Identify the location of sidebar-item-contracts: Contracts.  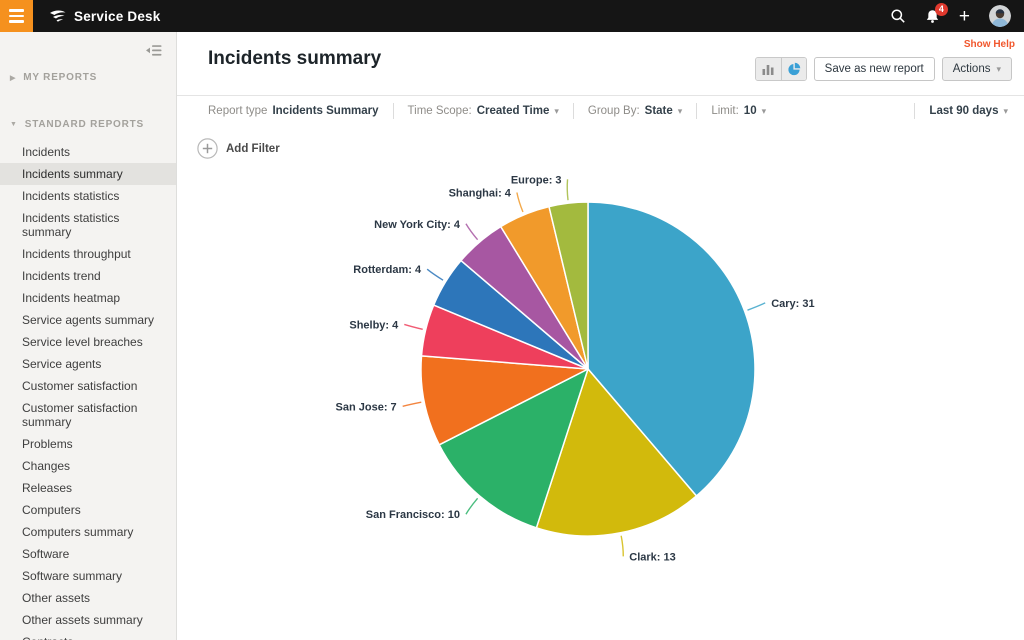
(88, 635).